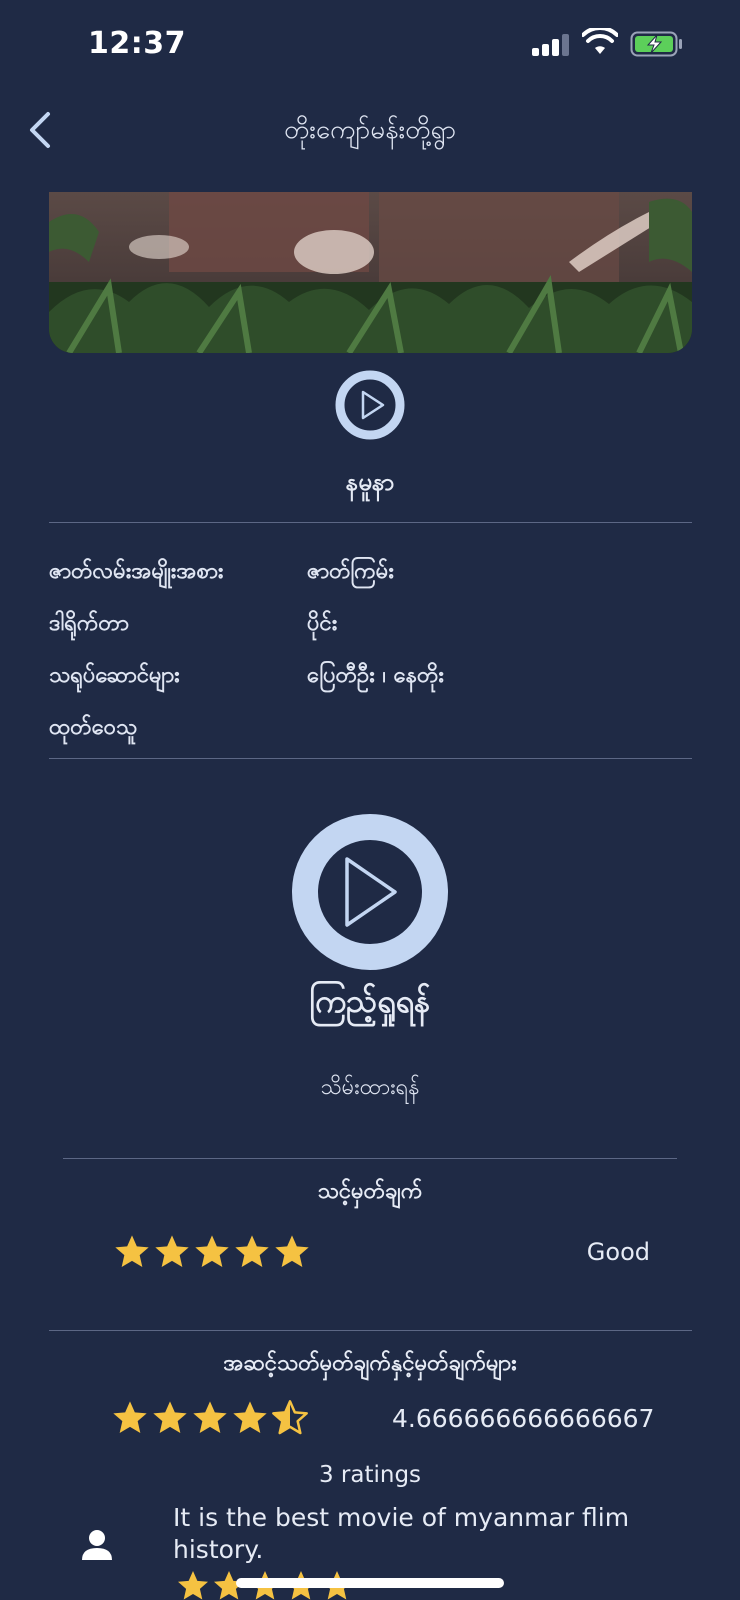 This screenshot has width=740, height=1600. What do you see at coordinates (370, 482) in the screenshot?
I see `movie-title: နမူနာ` at bounding box center [370, 482].